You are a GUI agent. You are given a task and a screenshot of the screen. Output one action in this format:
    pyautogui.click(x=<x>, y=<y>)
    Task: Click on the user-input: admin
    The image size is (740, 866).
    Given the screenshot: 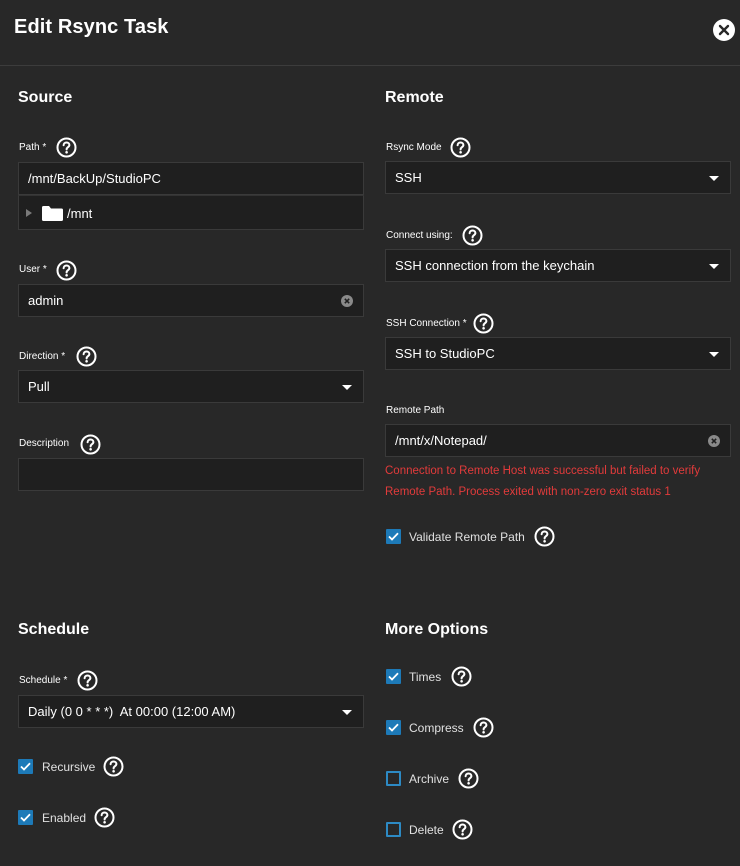 What is the action you would take?
    pyautogui.click(x=191, y=300)
    